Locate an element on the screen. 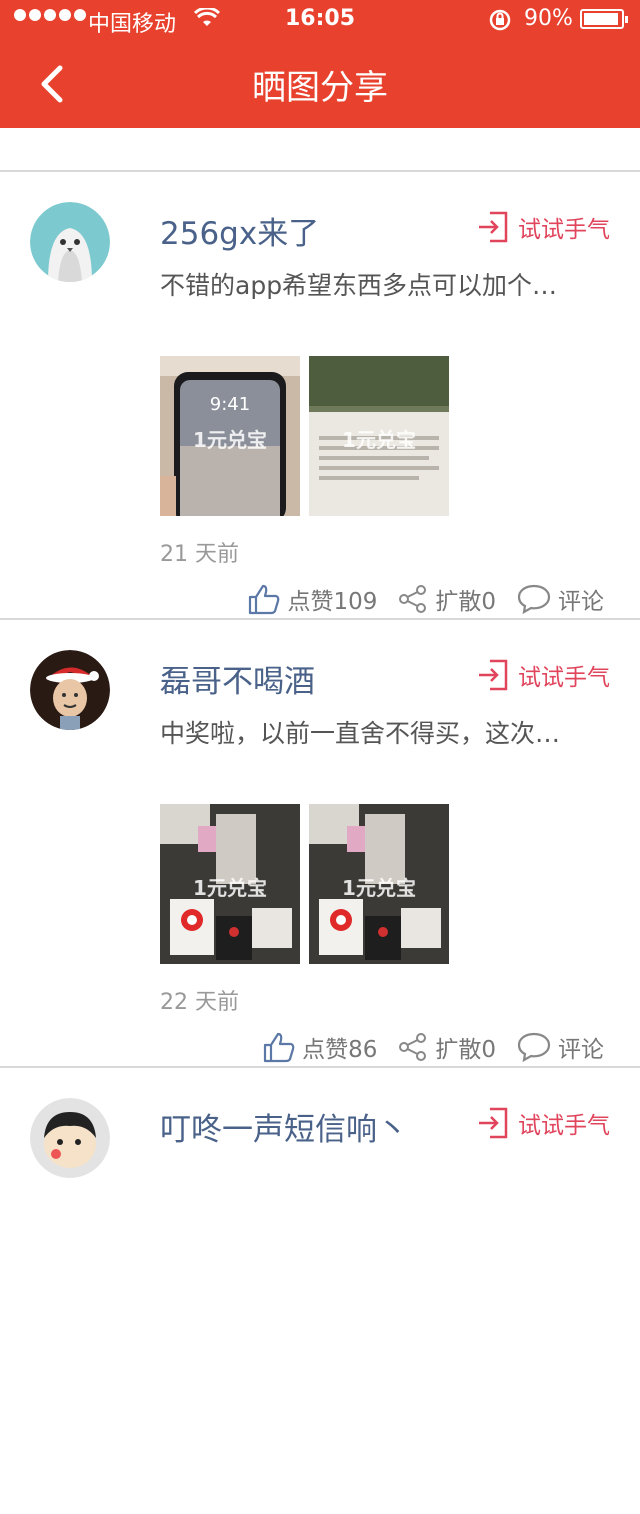 Image resolution: width=640 pixels, height=1514 pixels. svg-text: 9:41 is located at coordinates (230, 404).